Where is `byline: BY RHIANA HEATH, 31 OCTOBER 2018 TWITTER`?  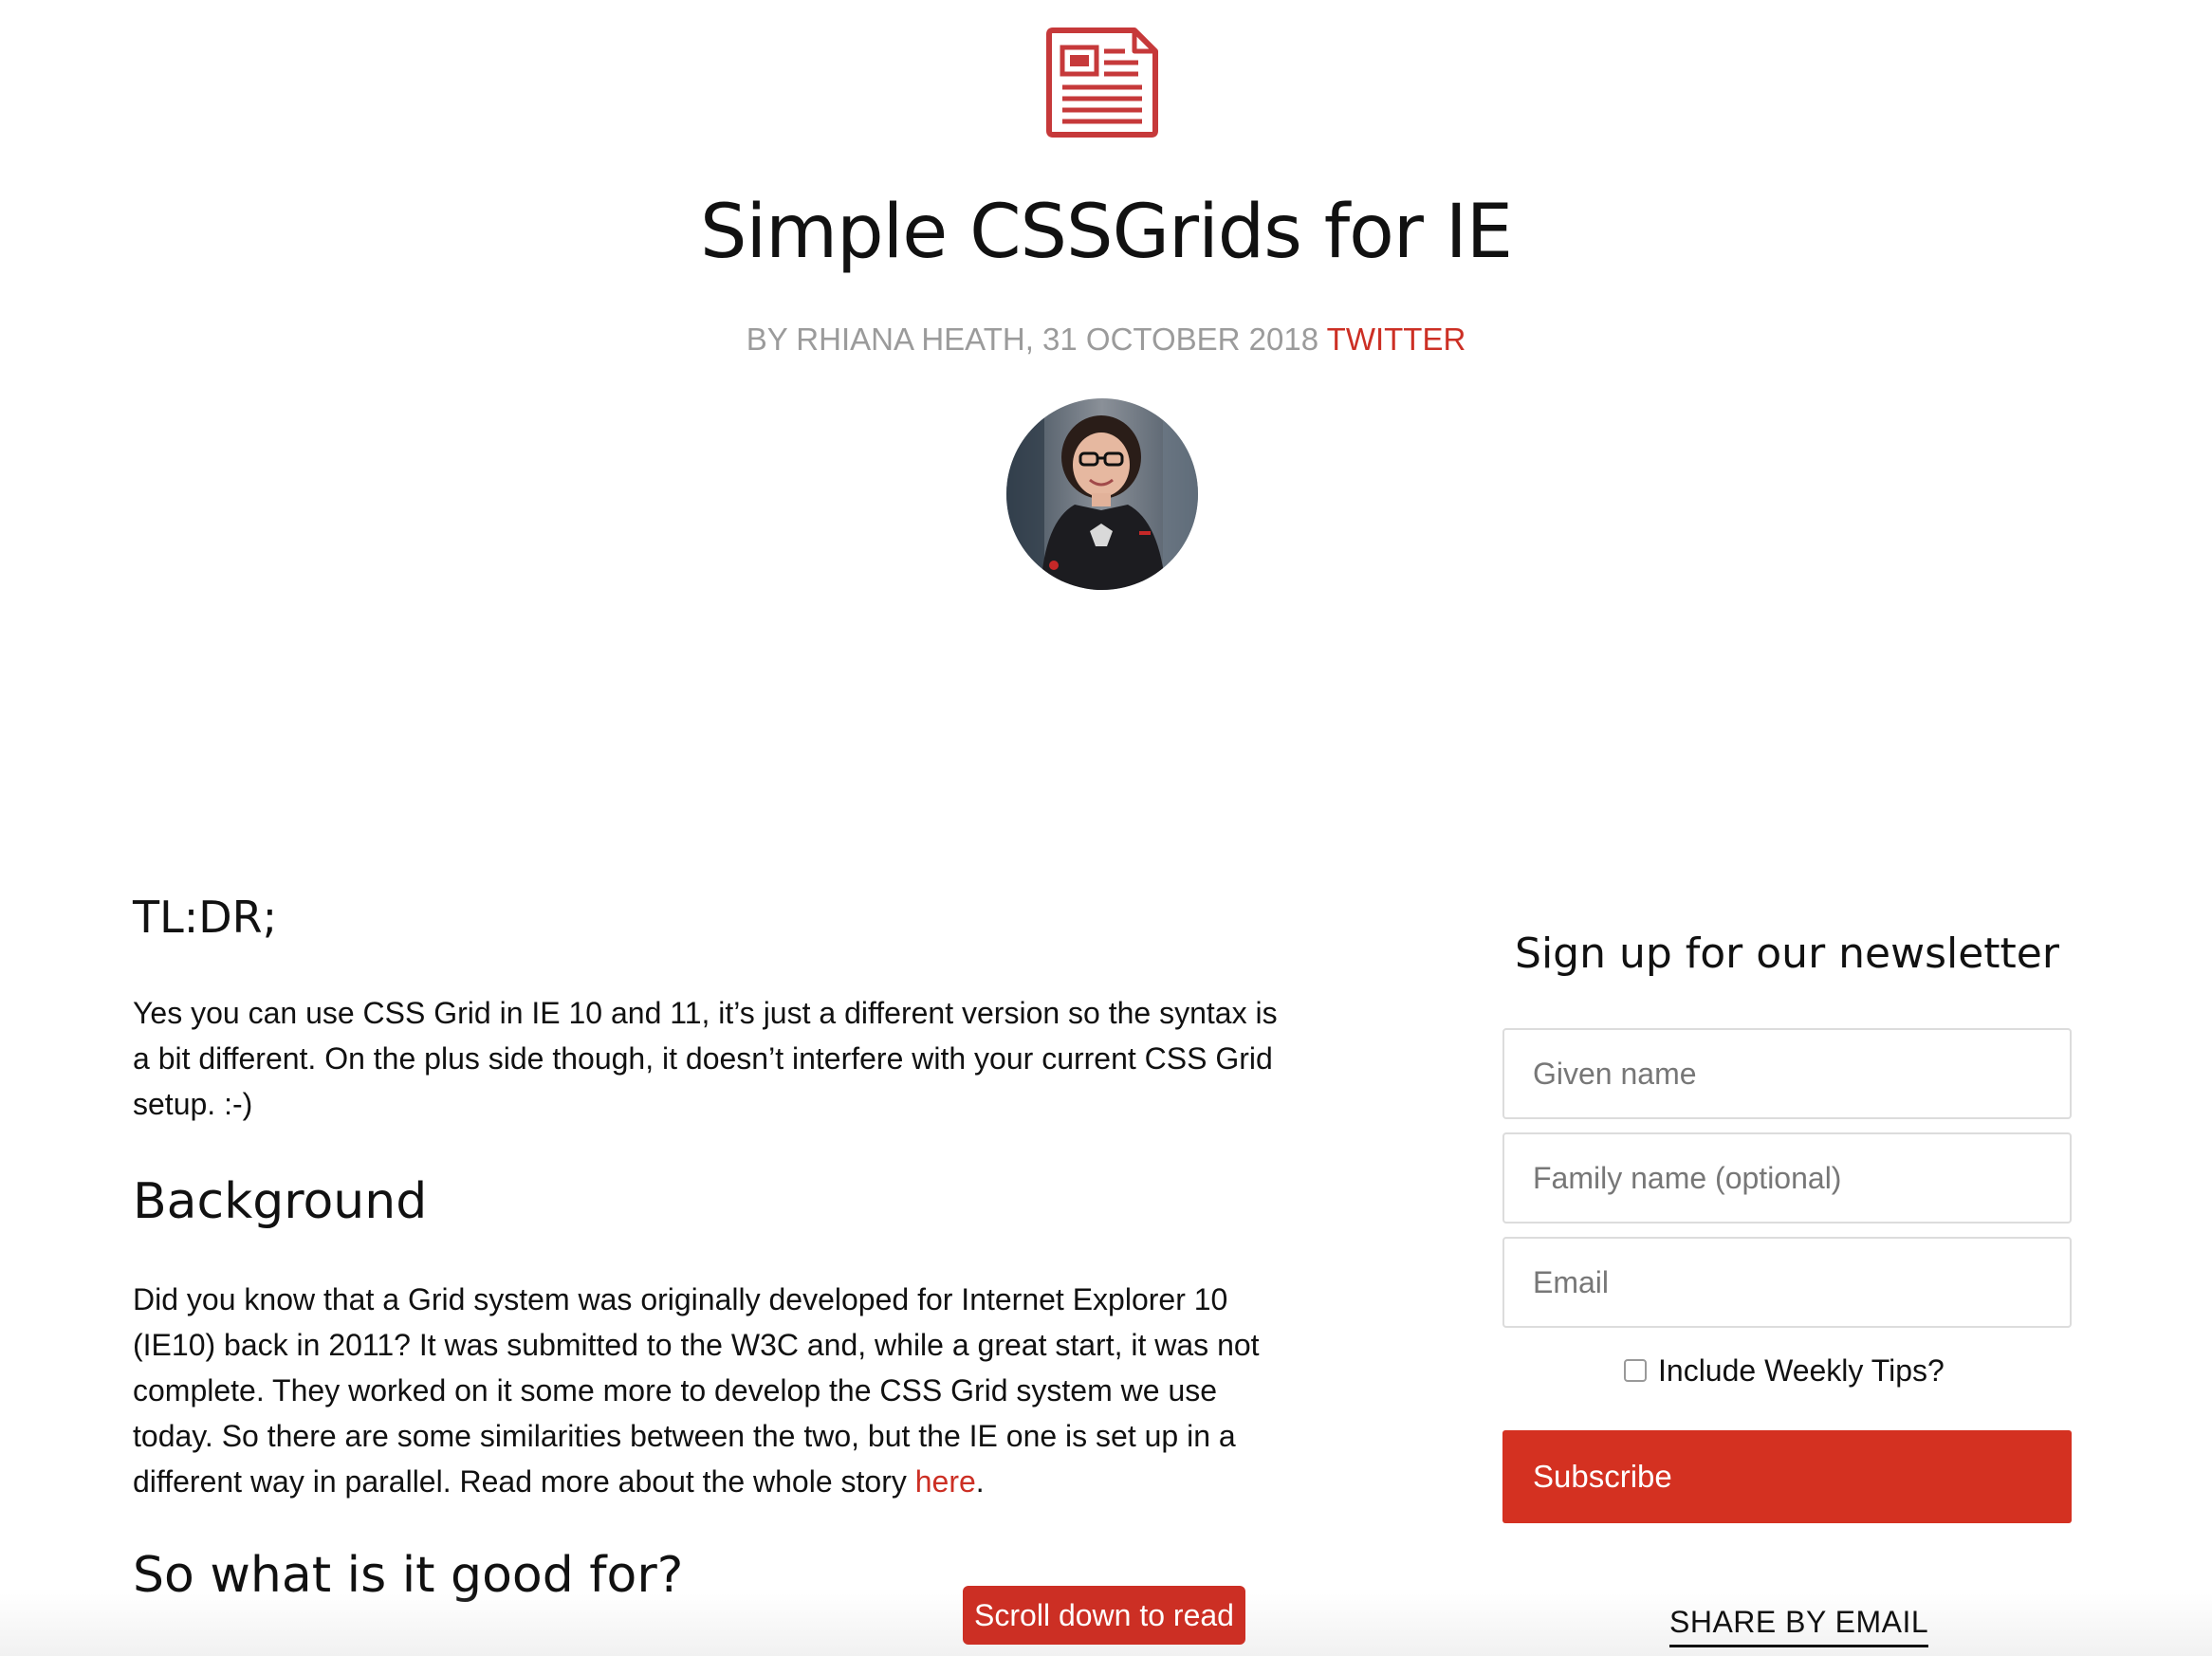
byline: BY RHIANA HEATH, 31 OCTOBER 2018 TWITTER is located at coordinates (1106, 339).